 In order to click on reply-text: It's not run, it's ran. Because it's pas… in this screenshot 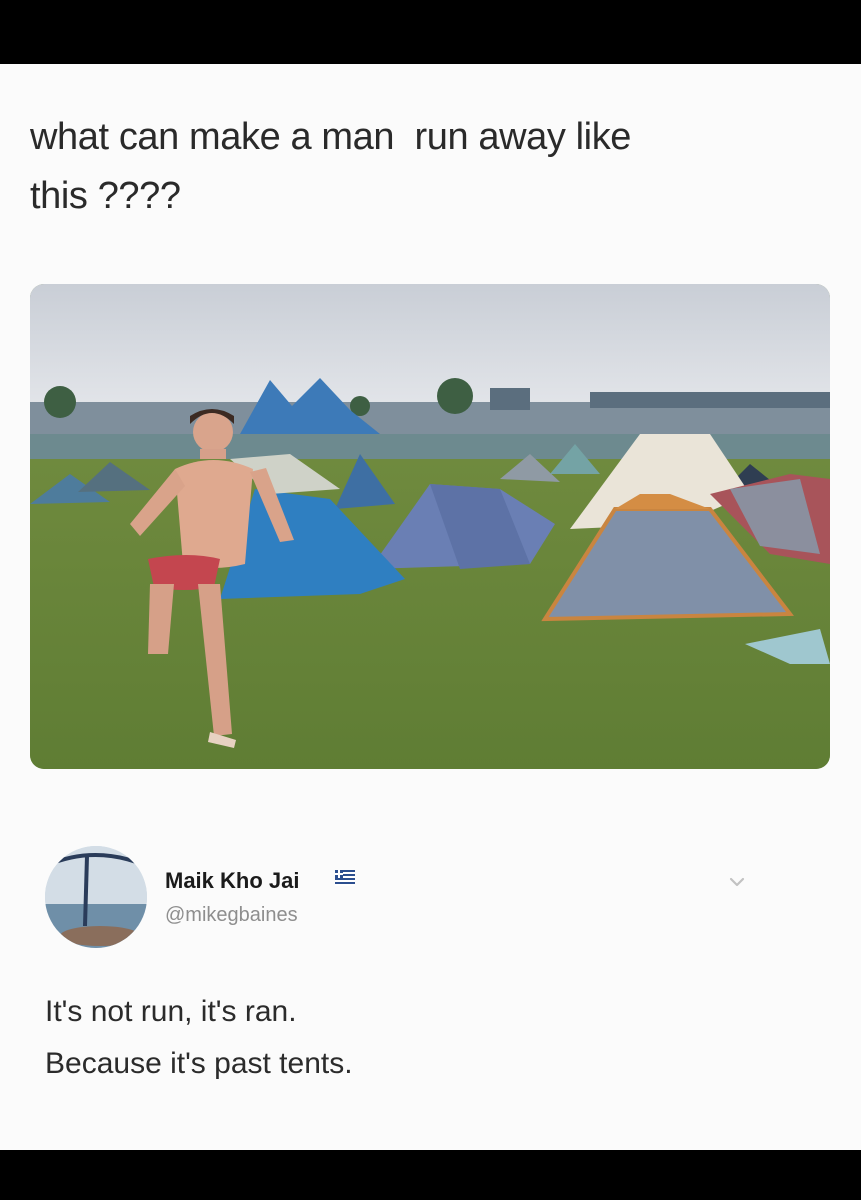, I will do `click(425, 1038)`.